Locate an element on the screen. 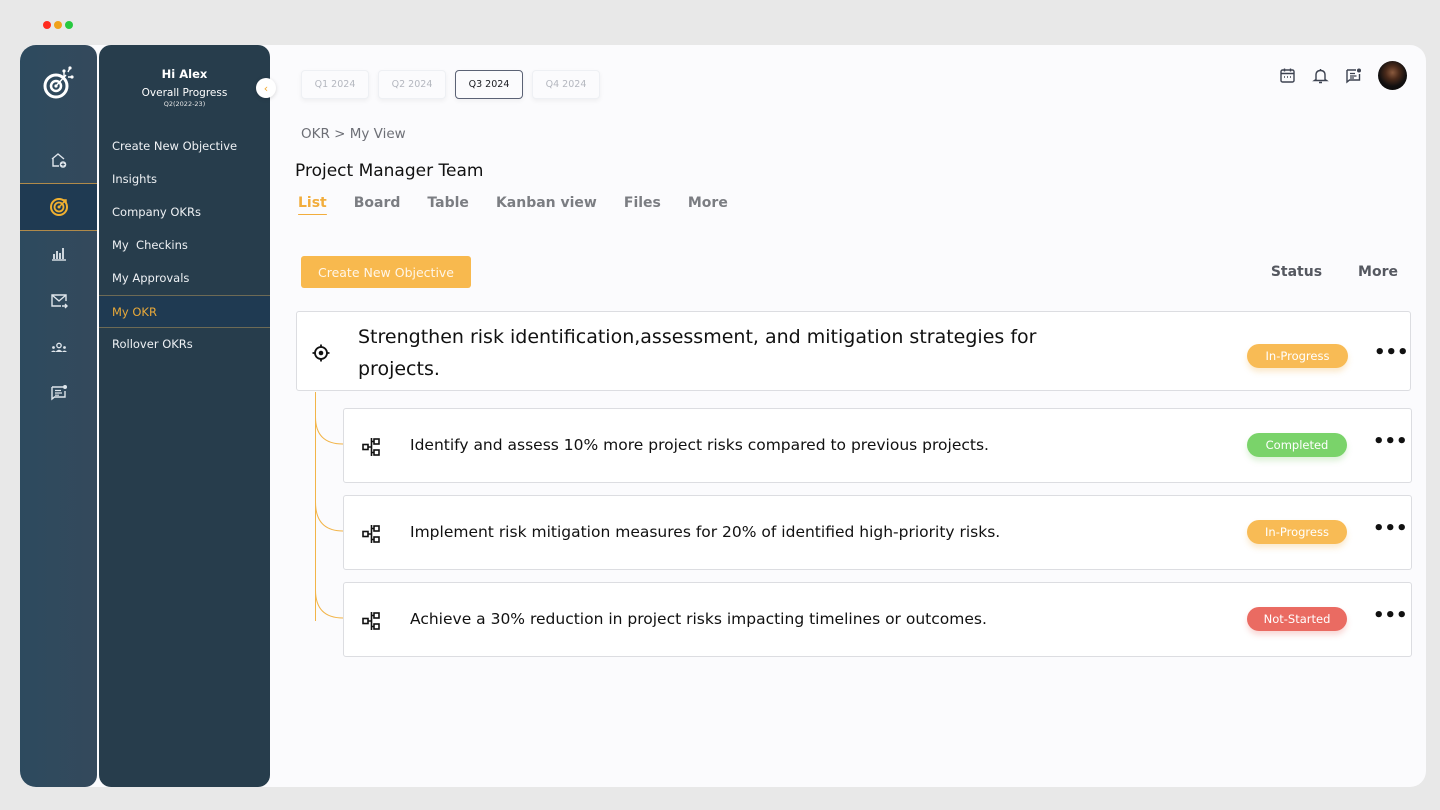 The width and height of the screenshot is (1440, 810). tab-more: More is located at coordinates (708, 205).